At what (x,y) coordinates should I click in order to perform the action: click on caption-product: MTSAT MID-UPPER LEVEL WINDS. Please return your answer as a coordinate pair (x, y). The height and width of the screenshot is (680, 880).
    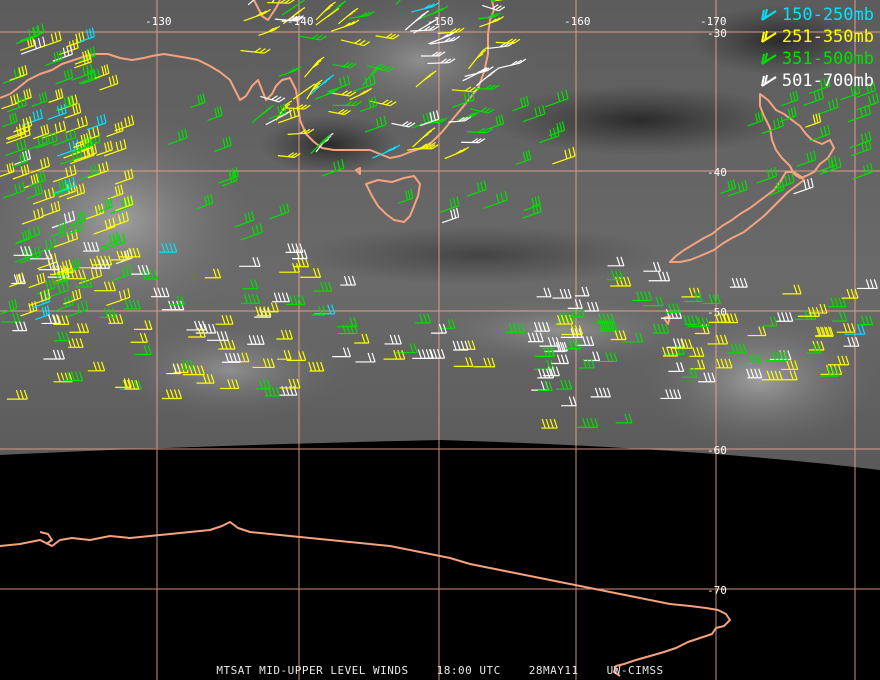
    Looking at the image, I should click on (312, 670).